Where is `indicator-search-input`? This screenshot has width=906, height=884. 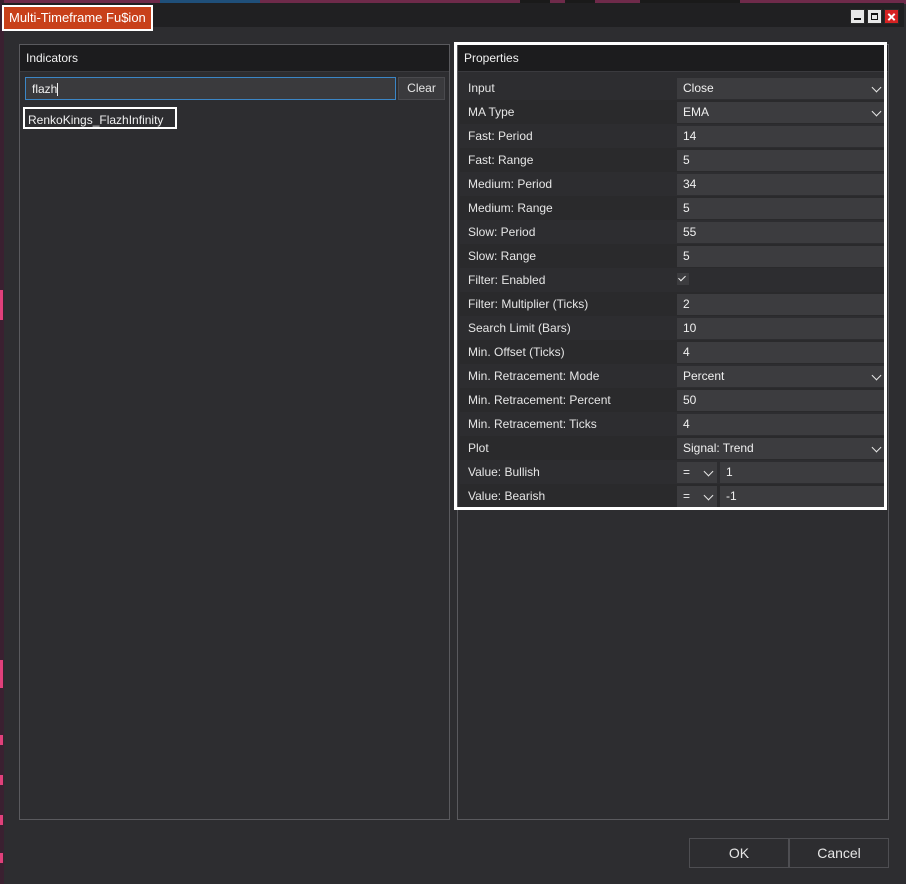 indicator-search-input is located at coordinates (210, 88).